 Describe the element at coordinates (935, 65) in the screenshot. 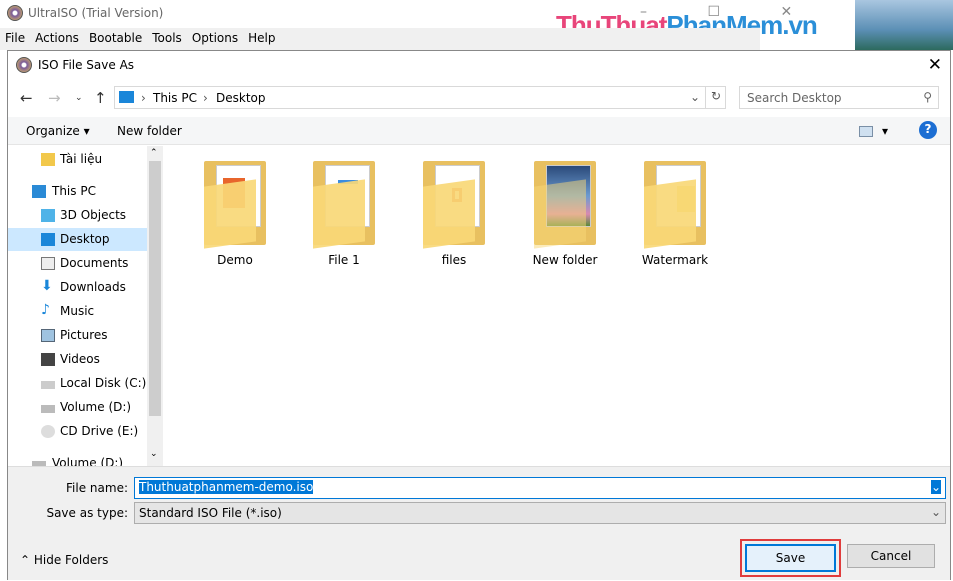

I see `close-button: ✕` at that location.